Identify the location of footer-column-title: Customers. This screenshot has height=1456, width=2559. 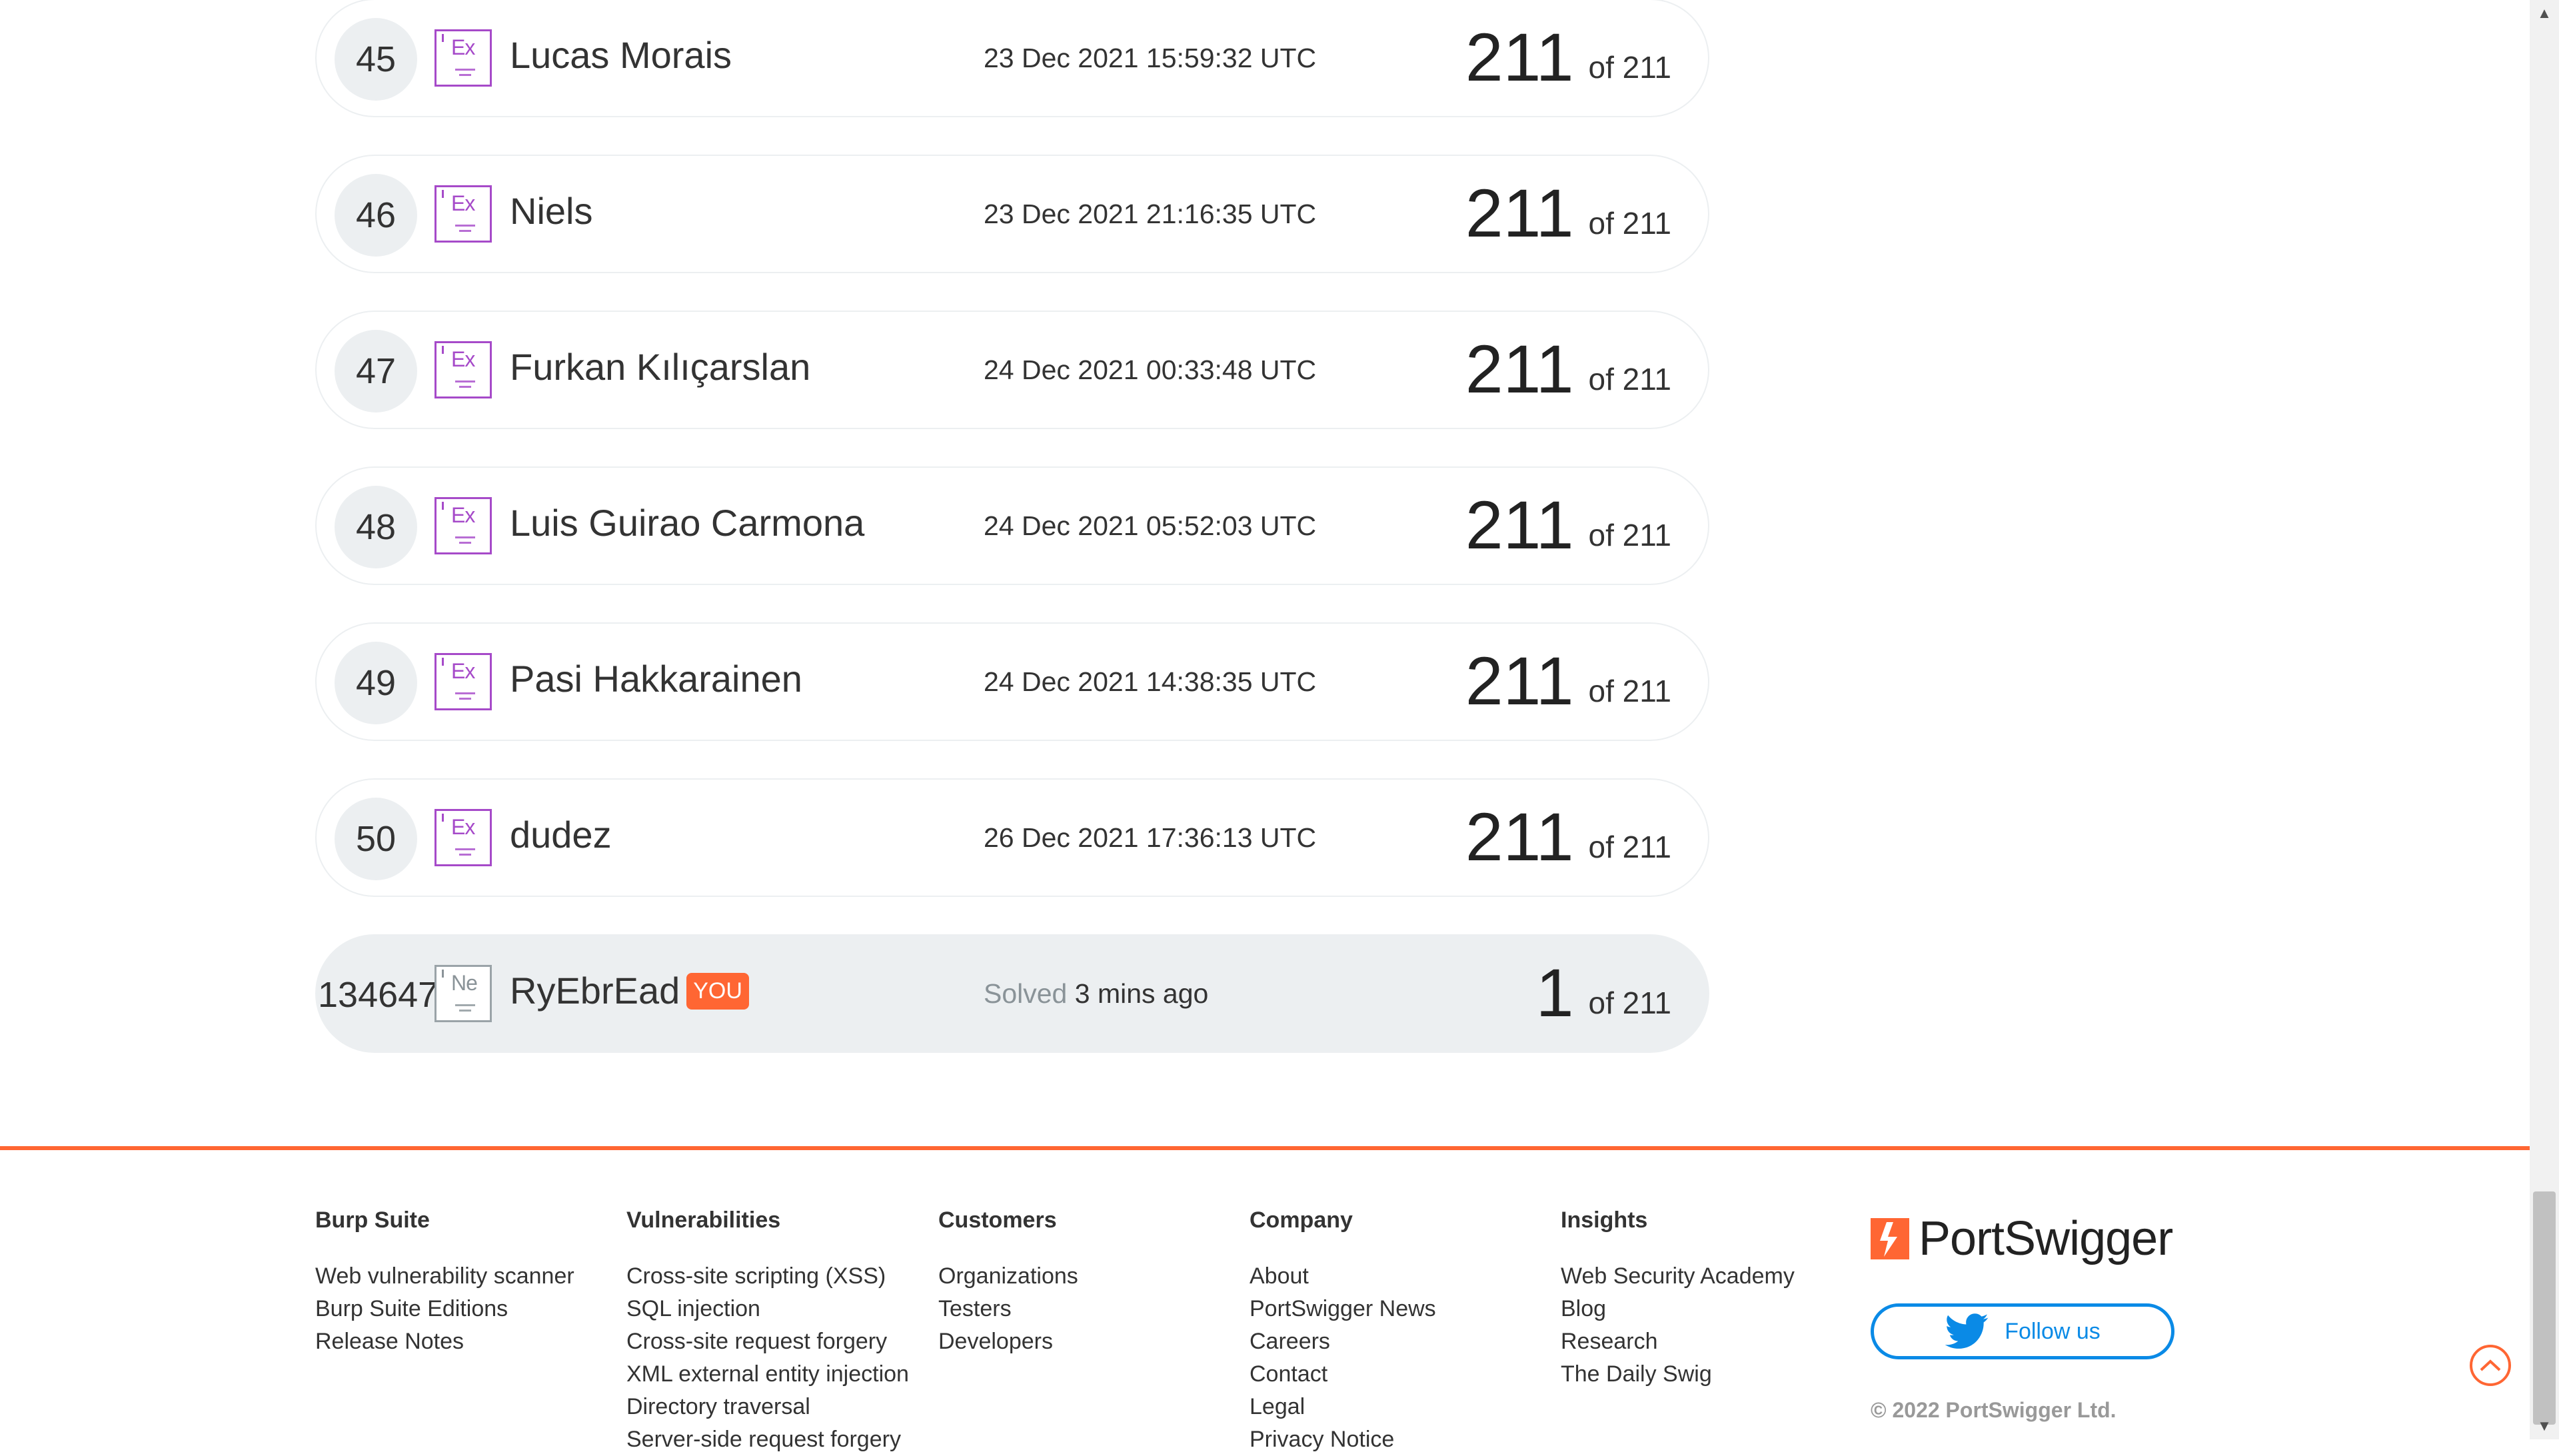
(997, 1220).